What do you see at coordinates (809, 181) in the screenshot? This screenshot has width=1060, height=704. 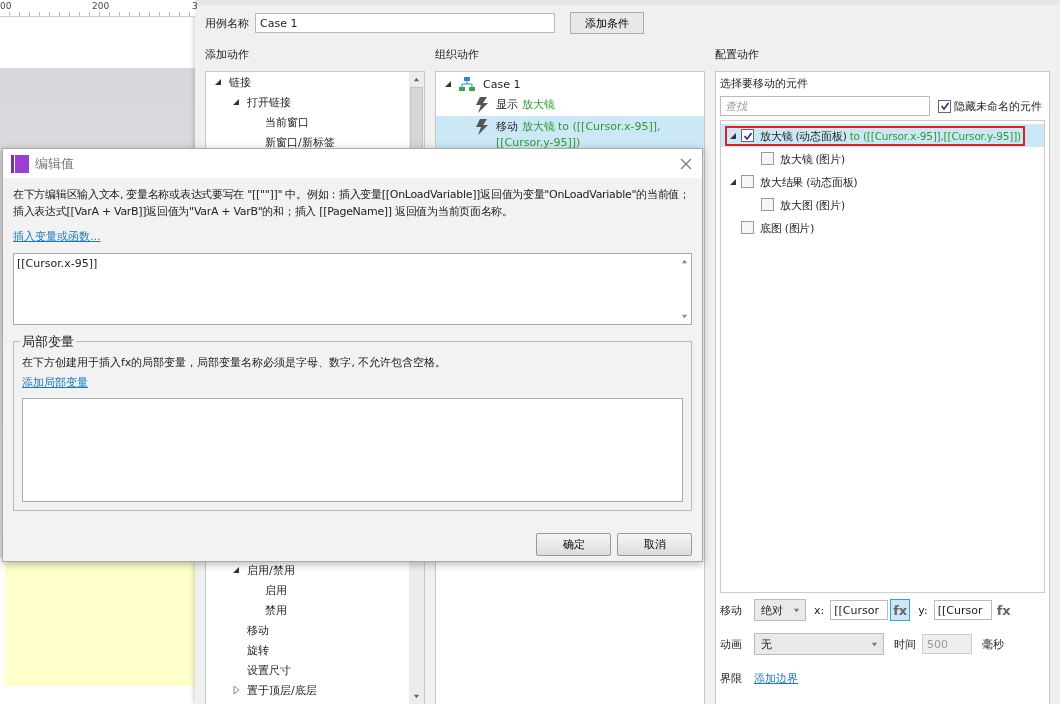 I see `widget-label: 放大结果 (动态面板)` at bounding box center [809, 181].